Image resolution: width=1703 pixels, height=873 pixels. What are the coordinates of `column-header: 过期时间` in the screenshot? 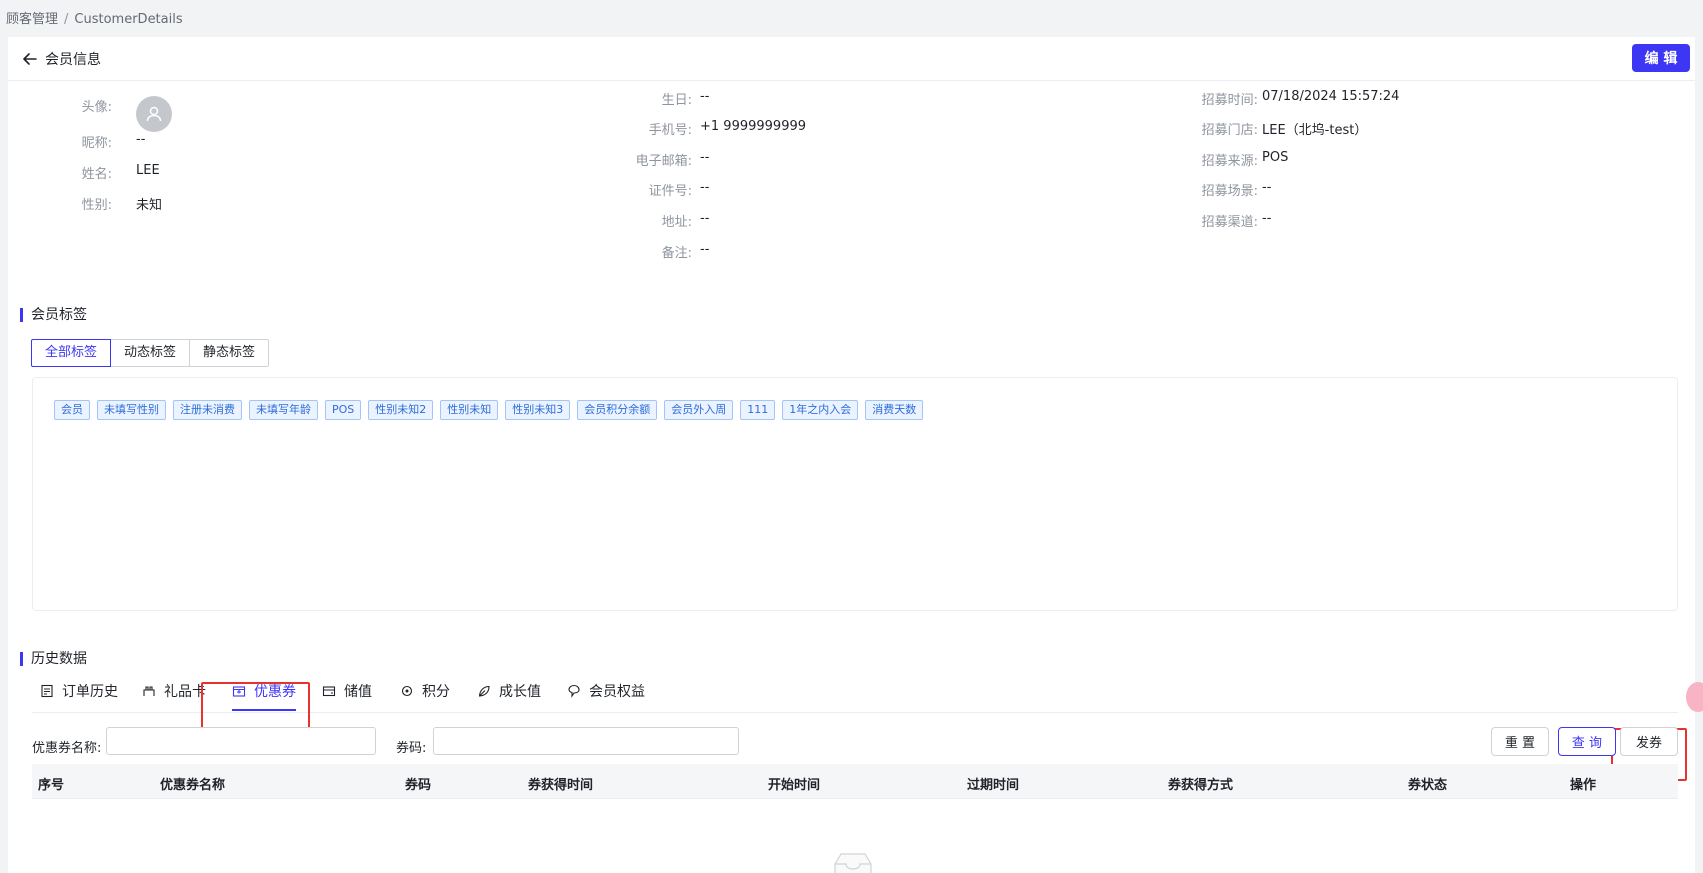 It's located at (993, 785).